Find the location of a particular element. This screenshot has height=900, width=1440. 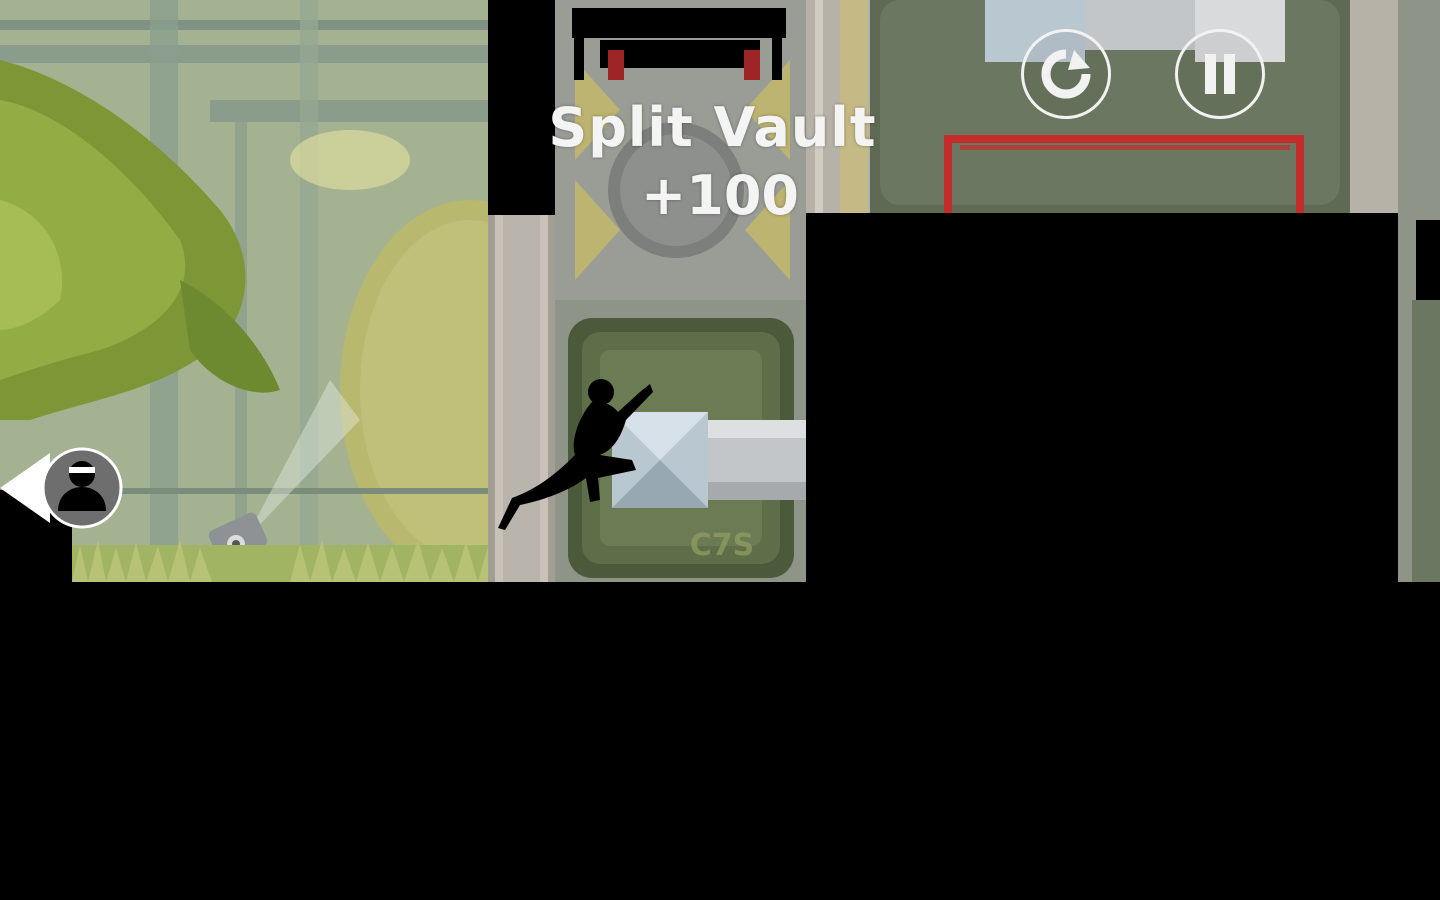

svg-text: C7S is located at coordinates (722, 545).